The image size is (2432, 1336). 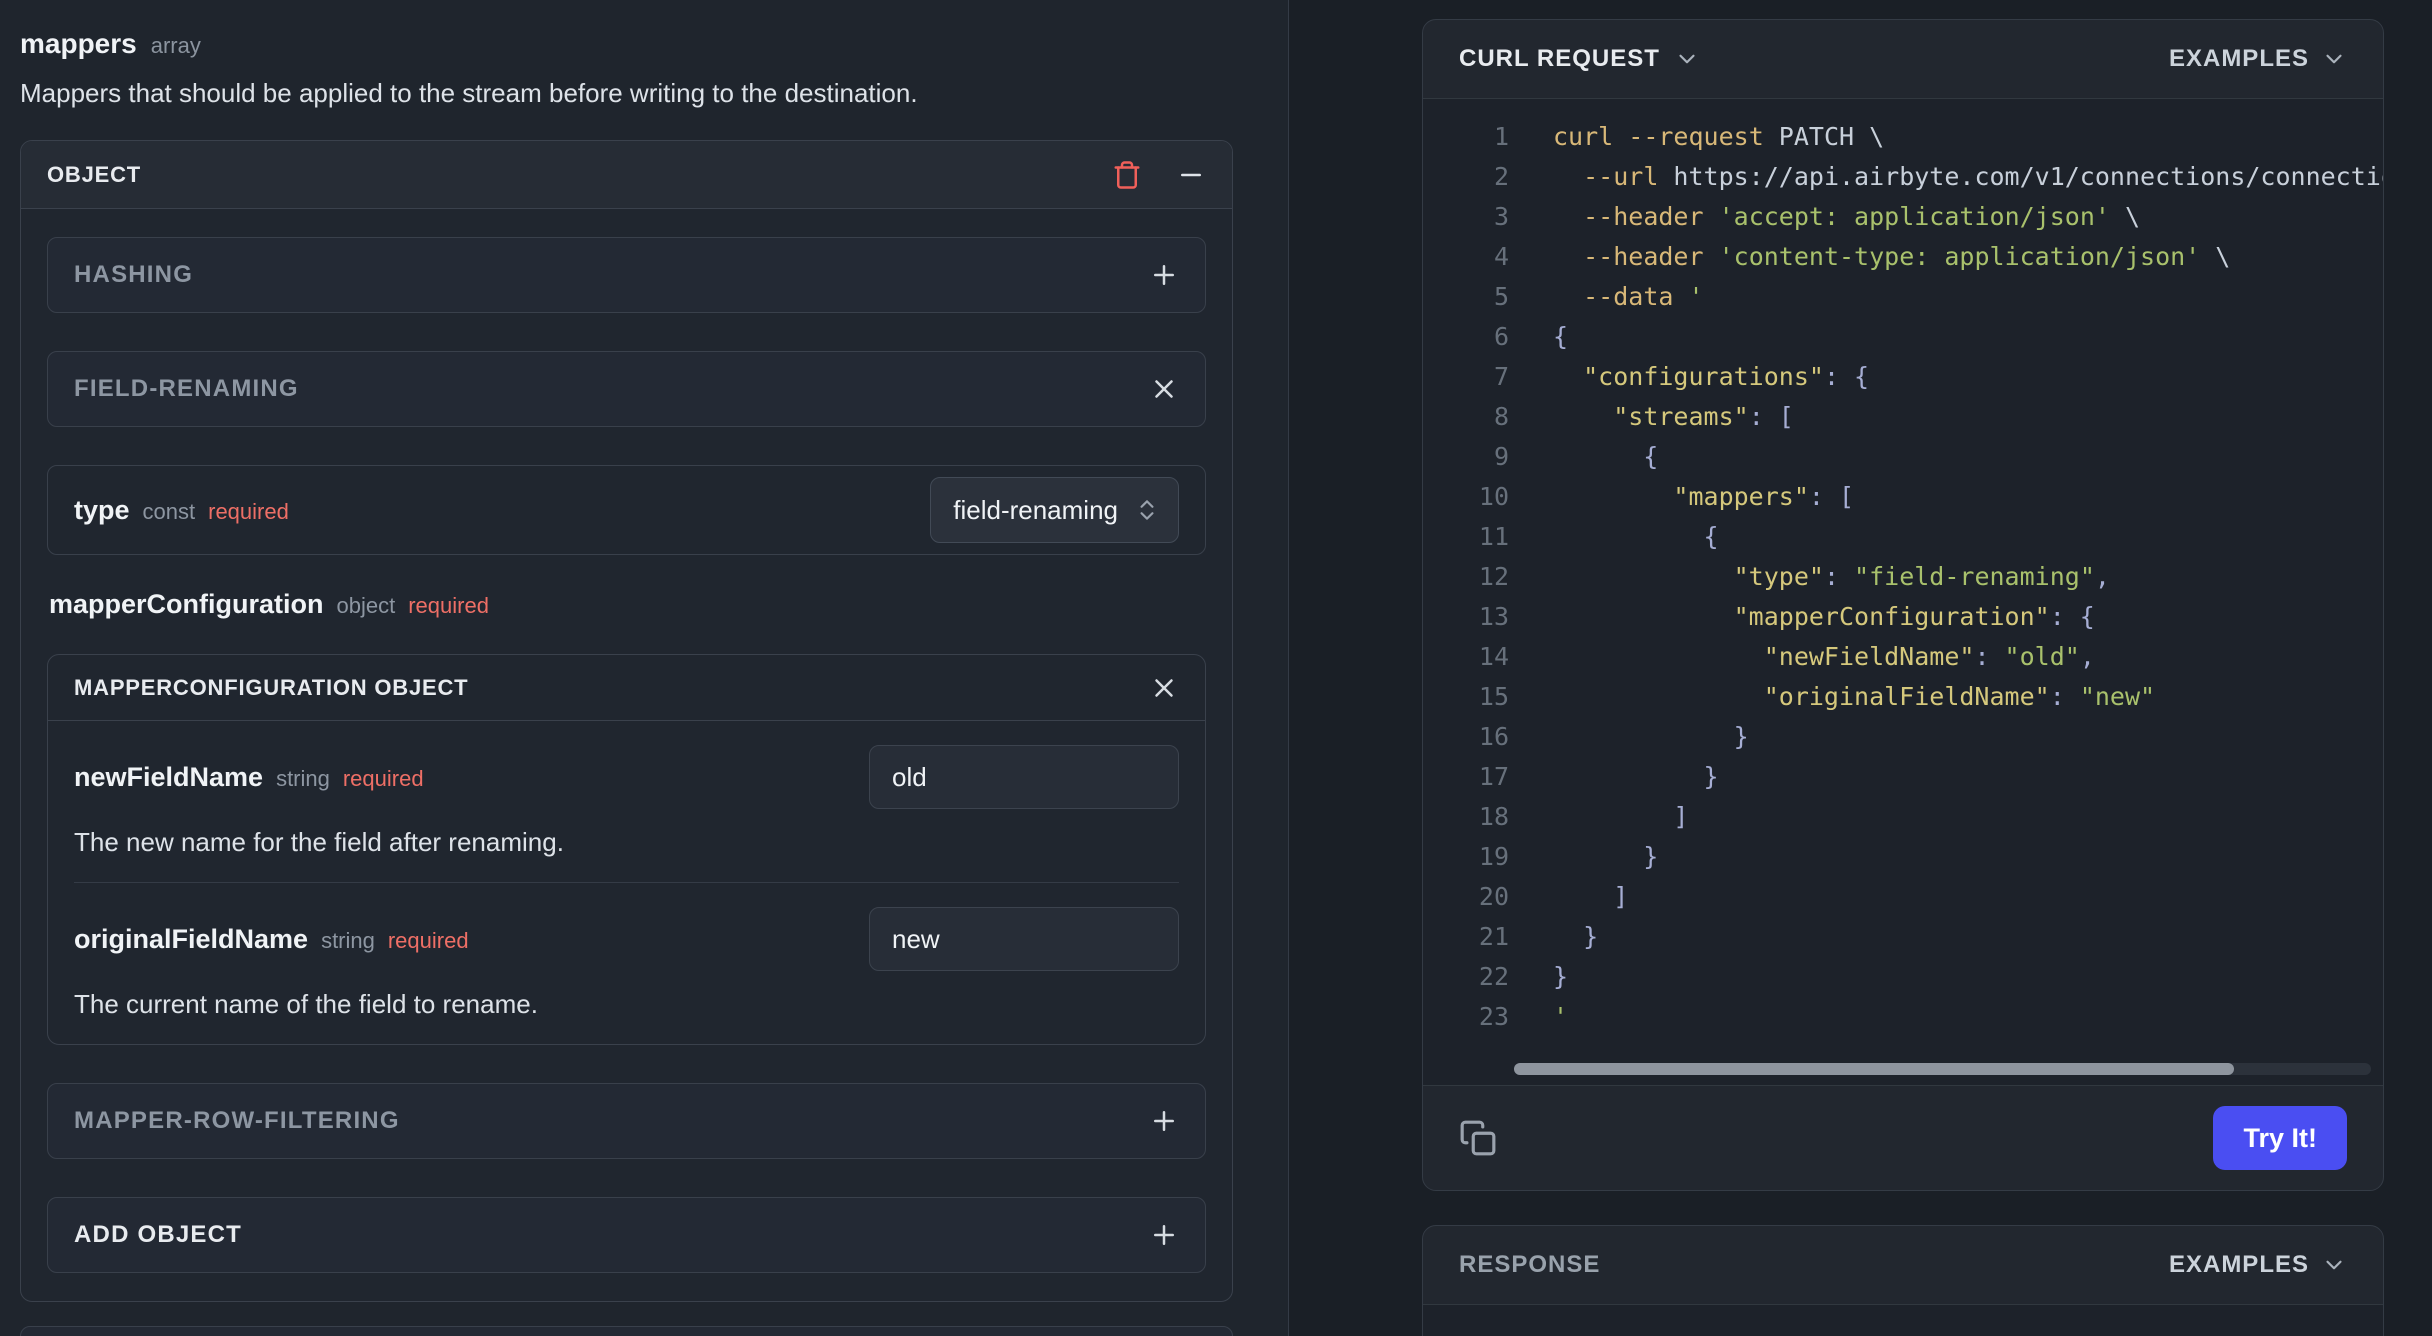 I want to click on chevron-up-down-icon, so click(x=1147, y=510).